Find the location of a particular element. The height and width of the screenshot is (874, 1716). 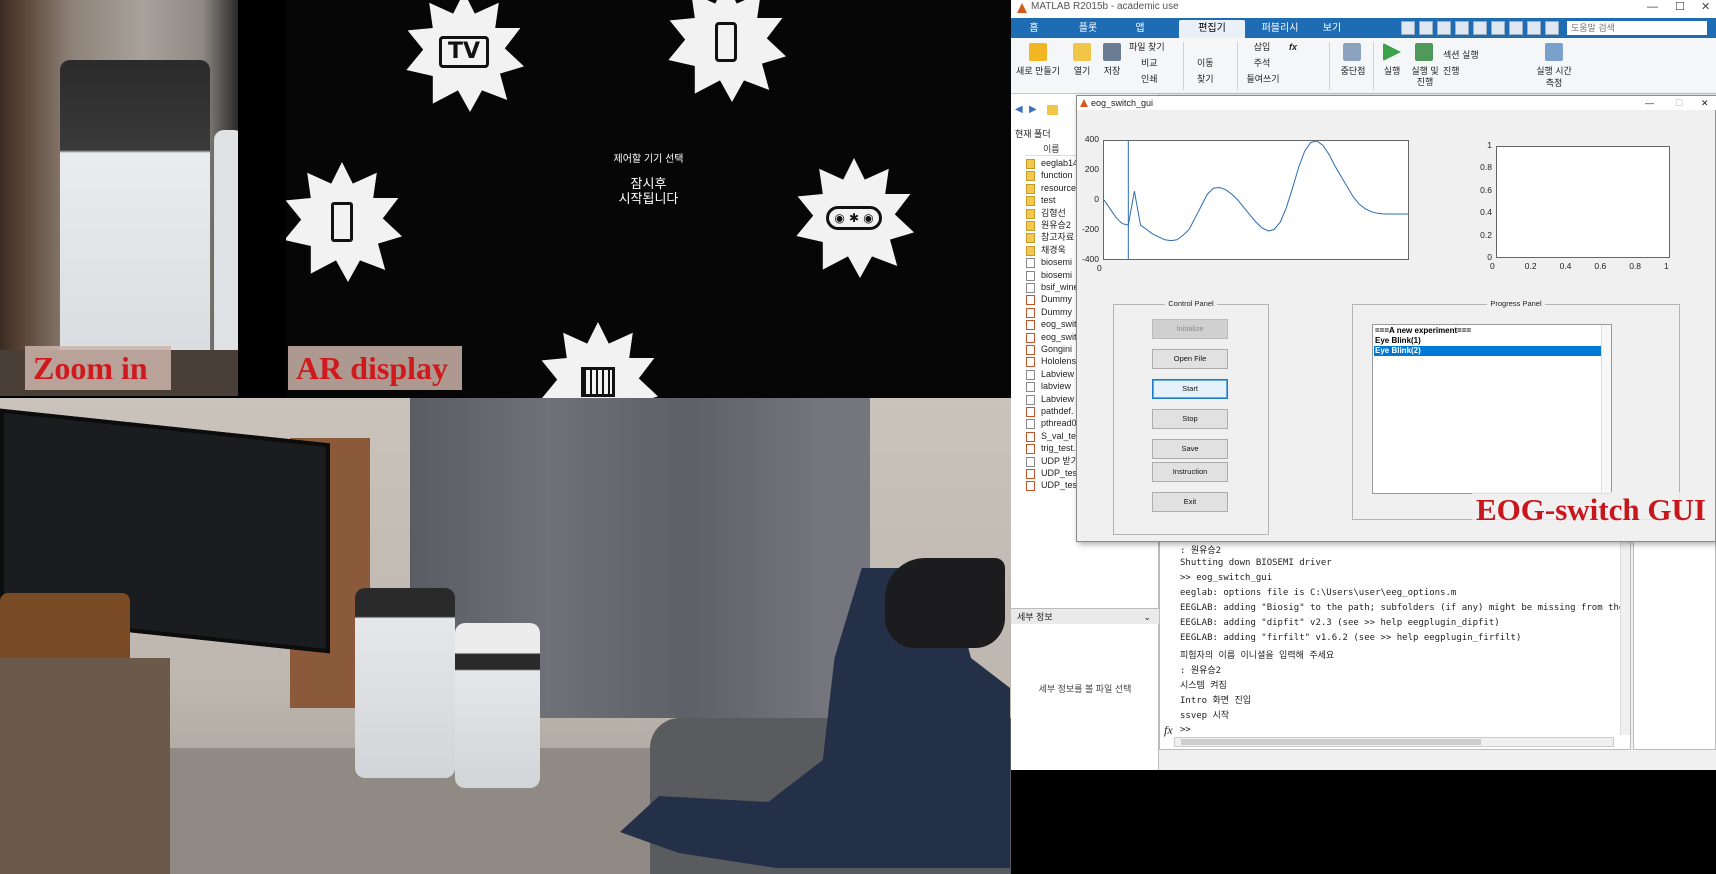

quick-copy-icon is located at coordinates (1444, 28).